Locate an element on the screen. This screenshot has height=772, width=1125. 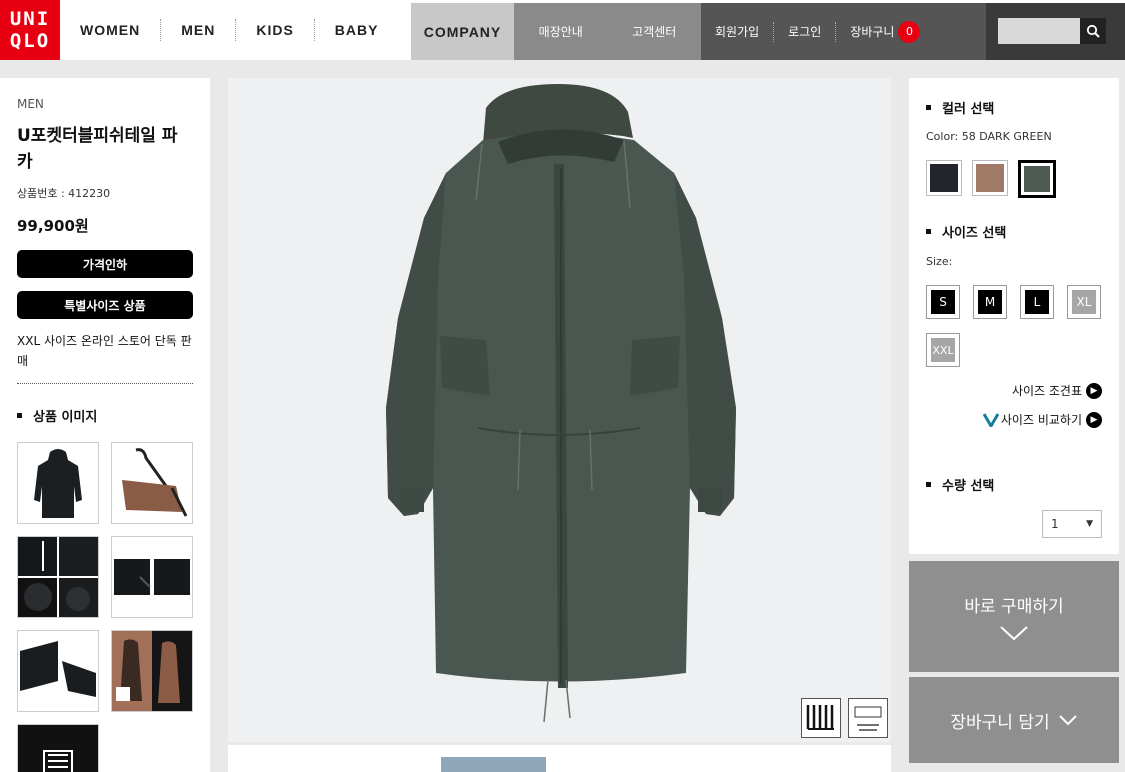
info-nav: 매장안내 고객센터 is located at coordinates (607, 31).